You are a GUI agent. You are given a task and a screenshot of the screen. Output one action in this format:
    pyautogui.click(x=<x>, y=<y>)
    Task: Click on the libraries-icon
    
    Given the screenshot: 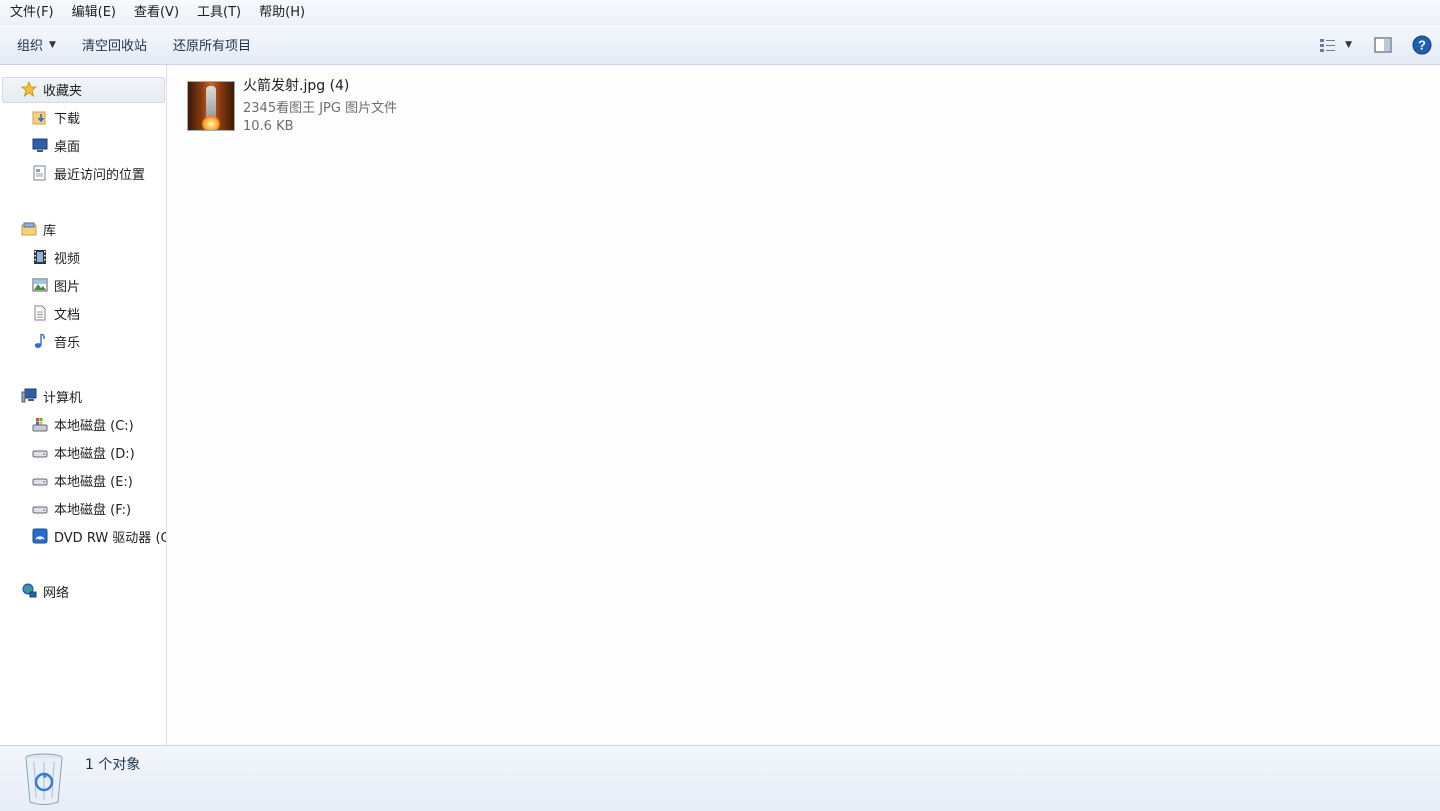 What is the action you would take?
    pyautogui.click(x=29, y=229)
    